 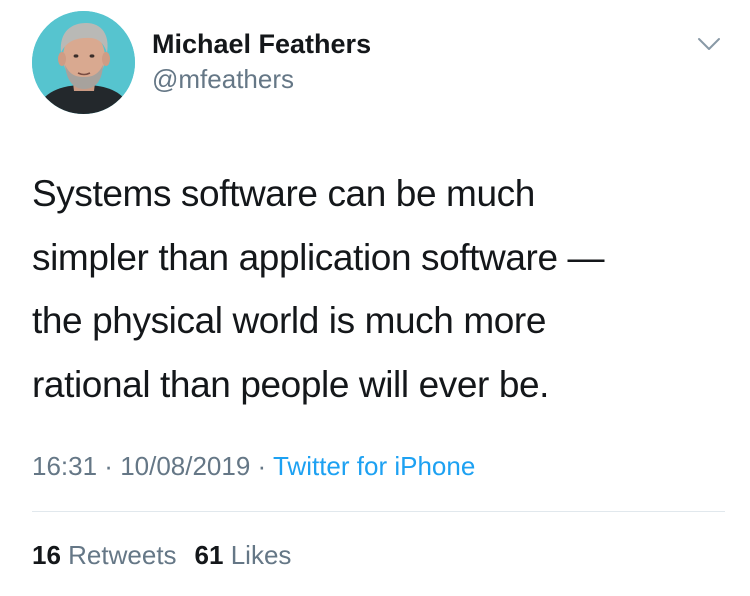 What do you see at coordinates (709, 44) in the screenshot?
I see `chevron-down-icon` at bounding box center [709, 44].